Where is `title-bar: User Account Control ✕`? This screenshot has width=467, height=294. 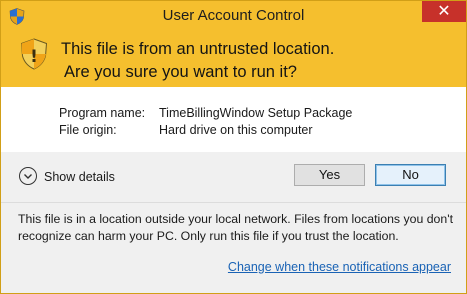
title-bar: User Account Control ✕ is located at coordinates (233, 17).